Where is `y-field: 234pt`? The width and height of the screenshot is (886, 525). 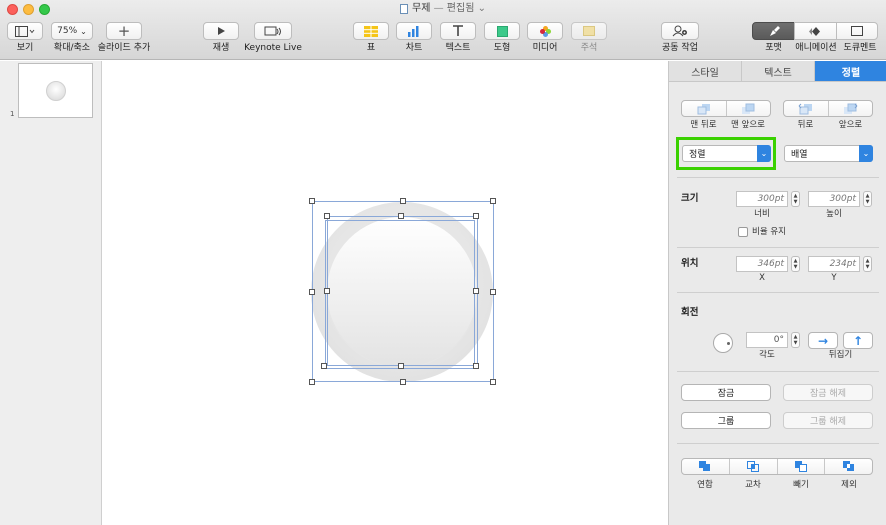 y-field: 234pt is located at coordinates (834, 264).